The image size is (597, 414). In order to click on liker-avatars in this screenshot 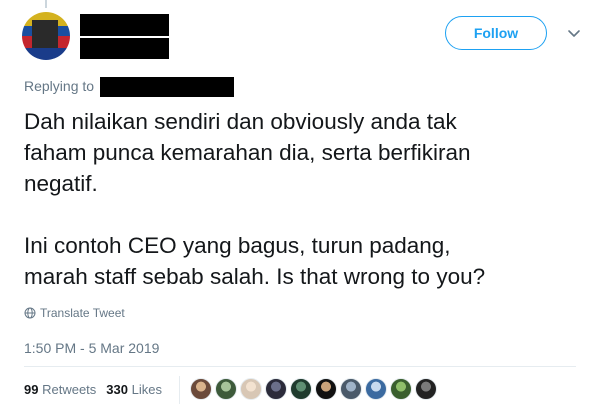, I will do `click(313, 389)`.